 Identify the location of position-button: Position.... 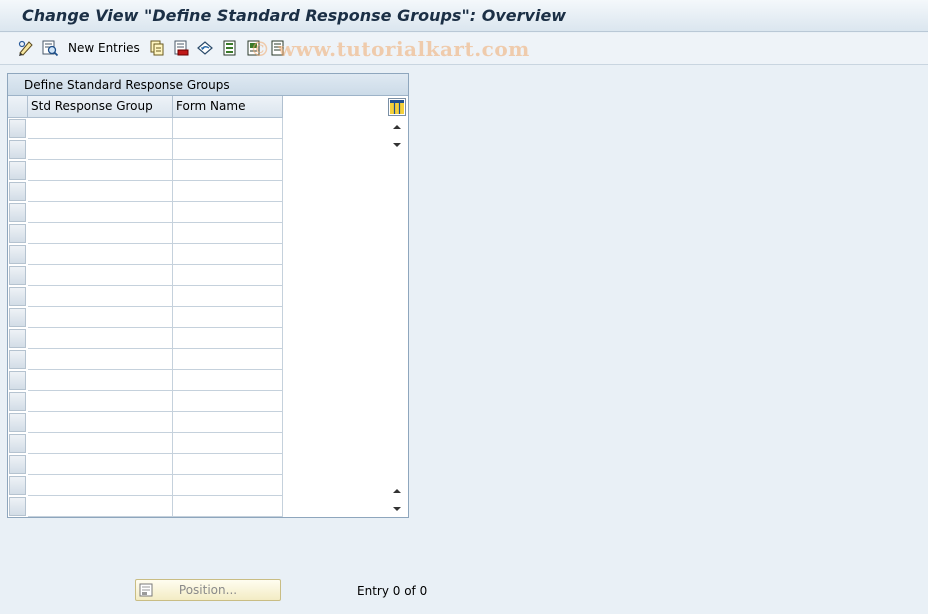
(208, 590).